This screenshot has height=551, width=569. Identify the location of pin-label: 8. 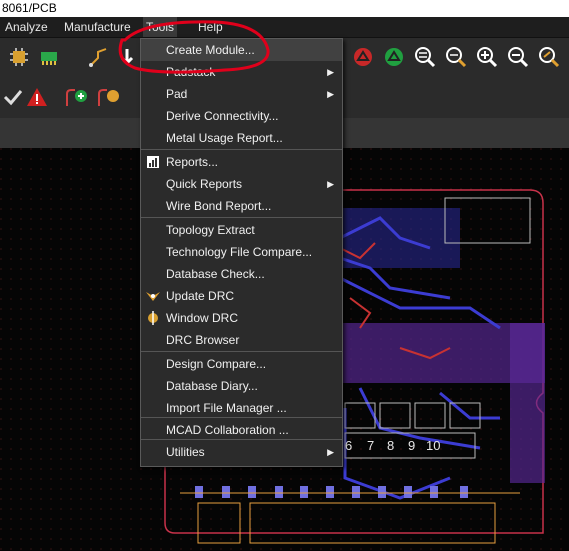
(390, 445).